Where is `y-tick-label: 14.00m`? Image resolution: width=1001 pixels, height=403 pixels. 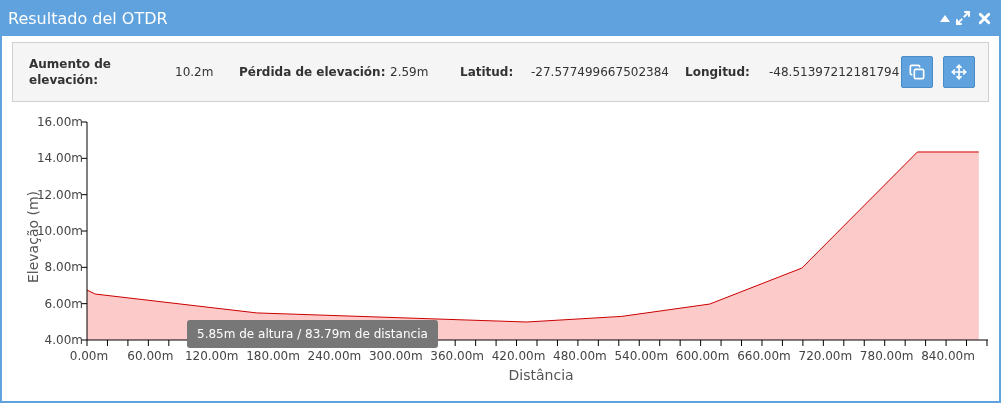
y-tick-label: 14.00m is located at coordinates (59, 158).